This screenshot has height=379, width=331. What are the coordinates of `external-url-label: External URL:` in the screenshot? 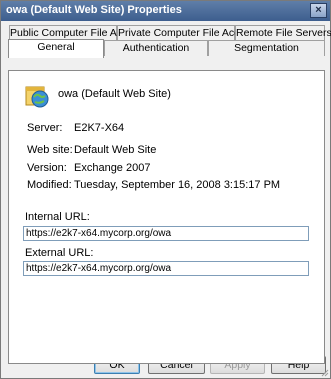 It's located at (59, 253).